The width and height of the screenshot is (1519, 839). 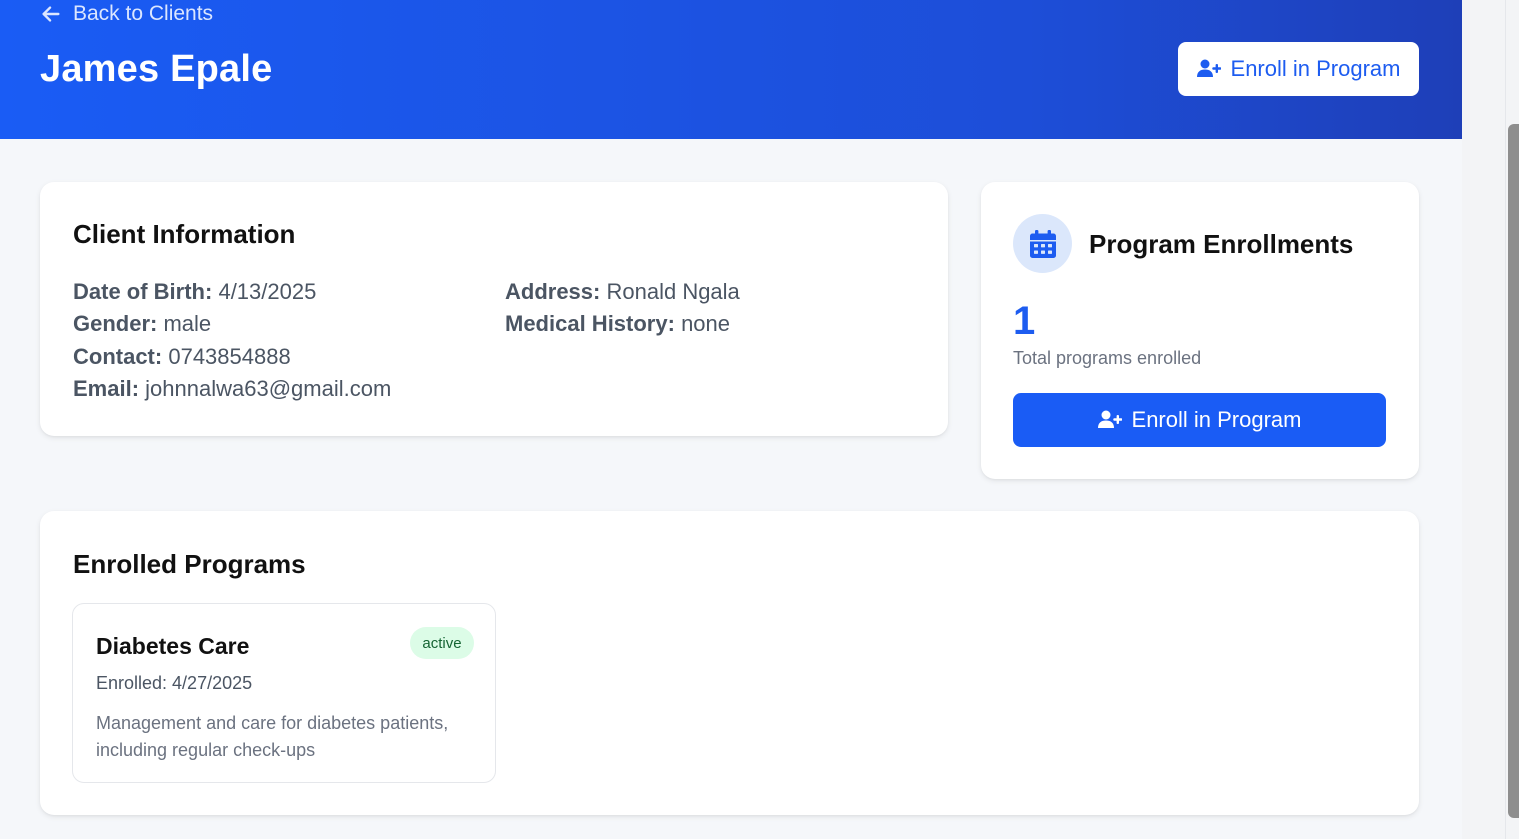 I want to click on email-value: johnnalwa63@gmail.com, so click(x=268, y=388).